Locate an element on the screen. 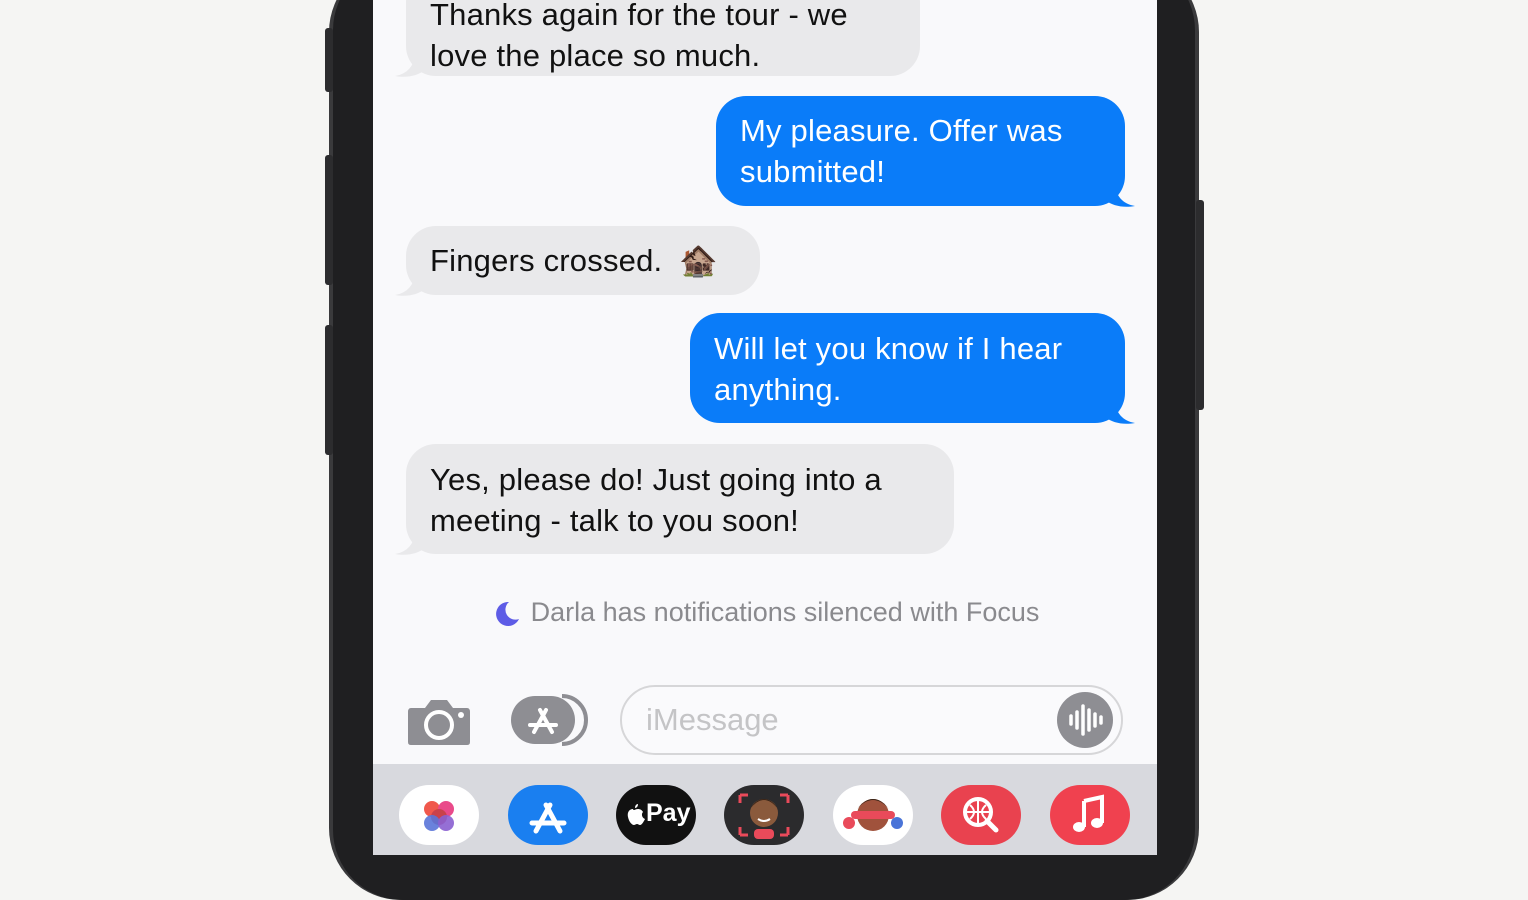  composer-bar: iMessage is located at coordinates (765, 722).